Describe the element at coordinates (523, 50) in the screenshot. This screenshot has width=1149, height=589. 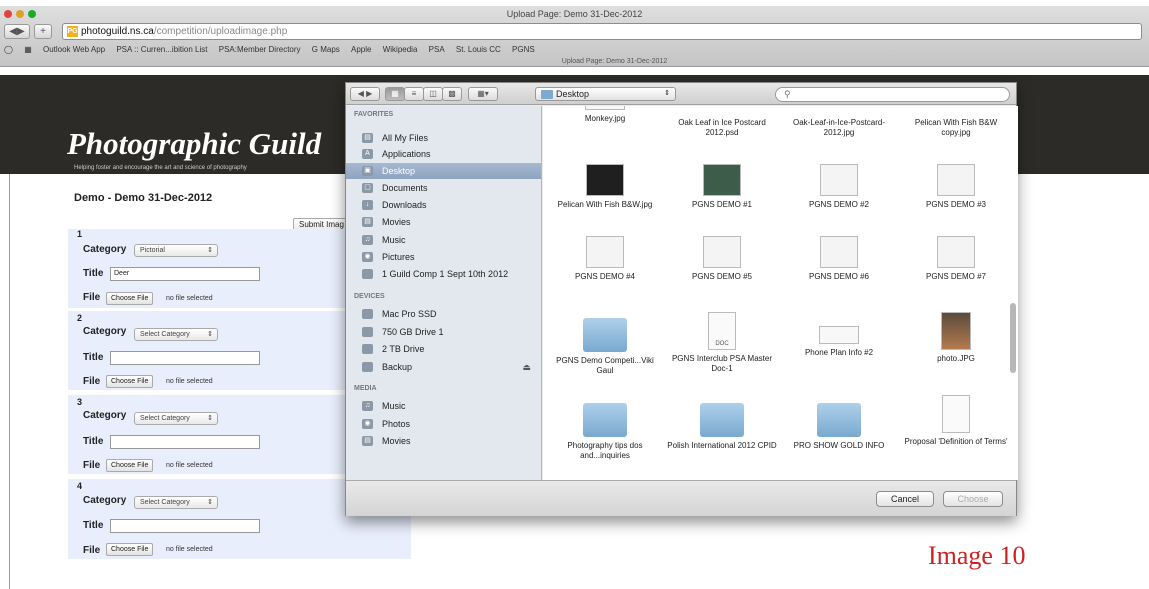
I see `bookmark-item: PGNS` at that location.